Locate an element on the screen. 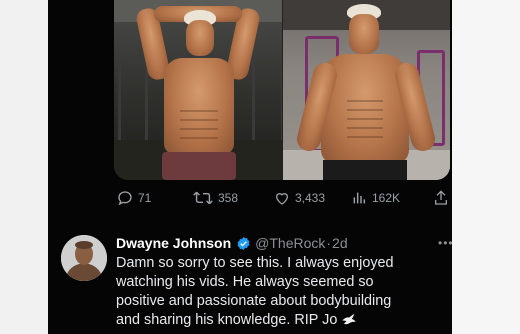 Image resolution: width=520 pixels, height=334 pixels. repost-count: 358 is located at coordinates (228, 198).